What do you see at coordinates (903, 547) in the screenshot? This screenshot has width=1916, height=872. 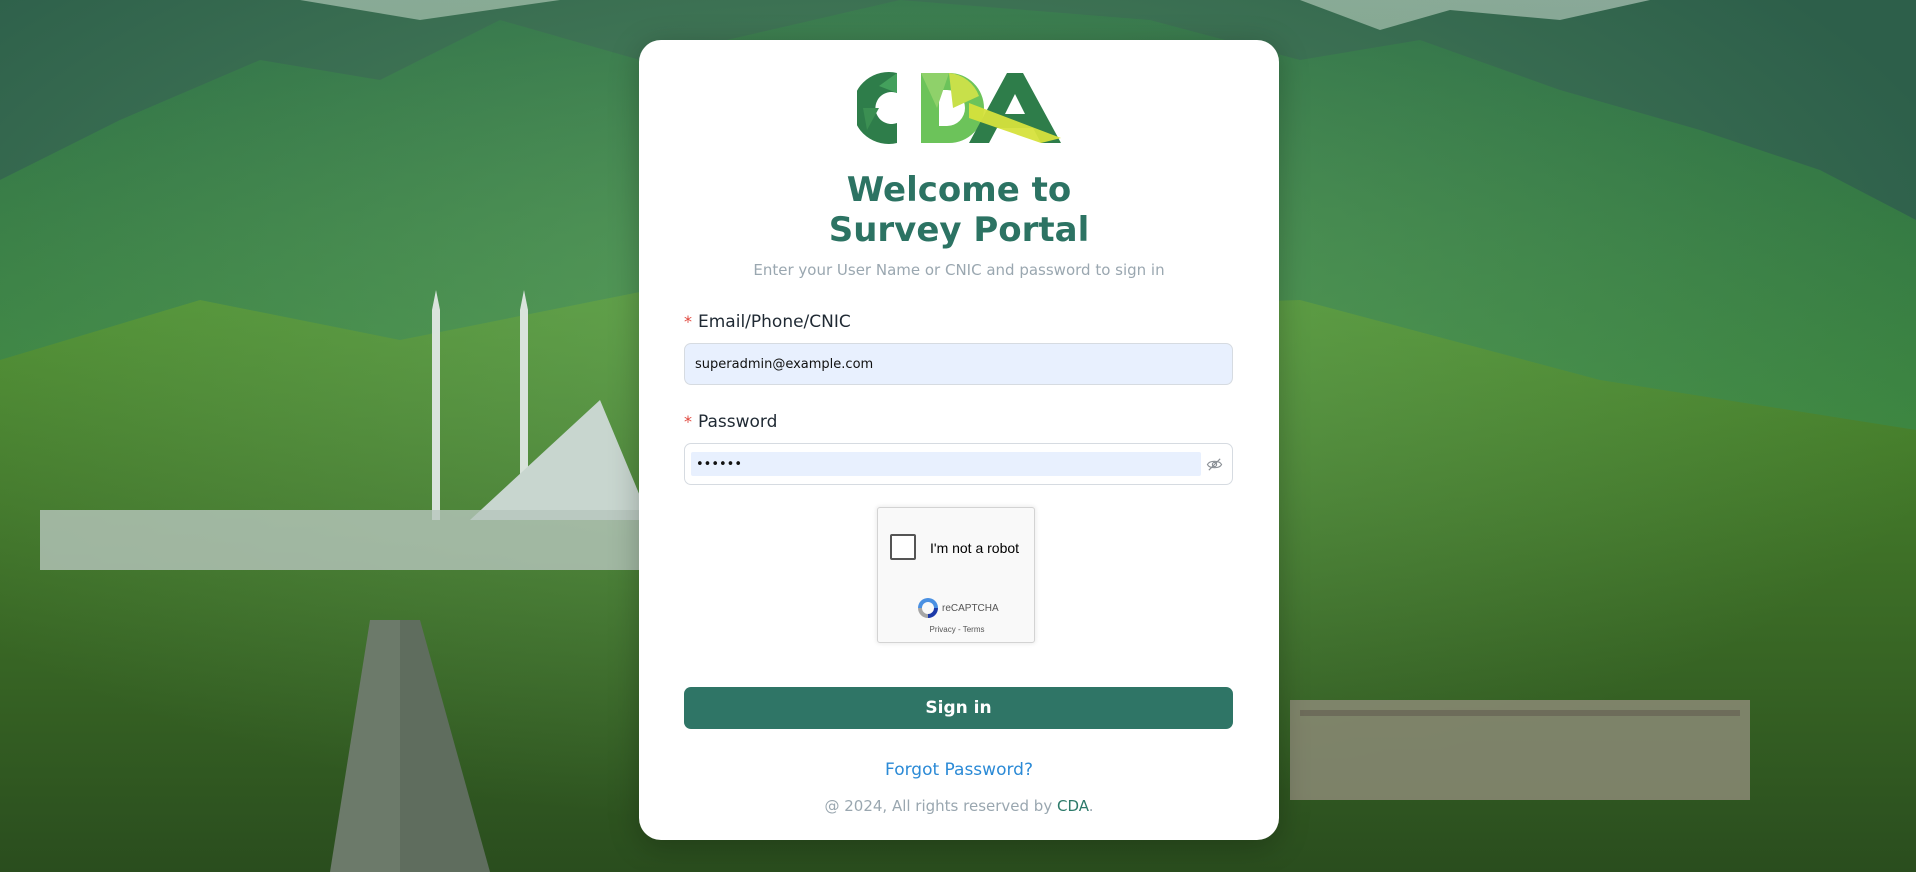 I see `recaptcha-checkbox` at bounding box center [903, 547].